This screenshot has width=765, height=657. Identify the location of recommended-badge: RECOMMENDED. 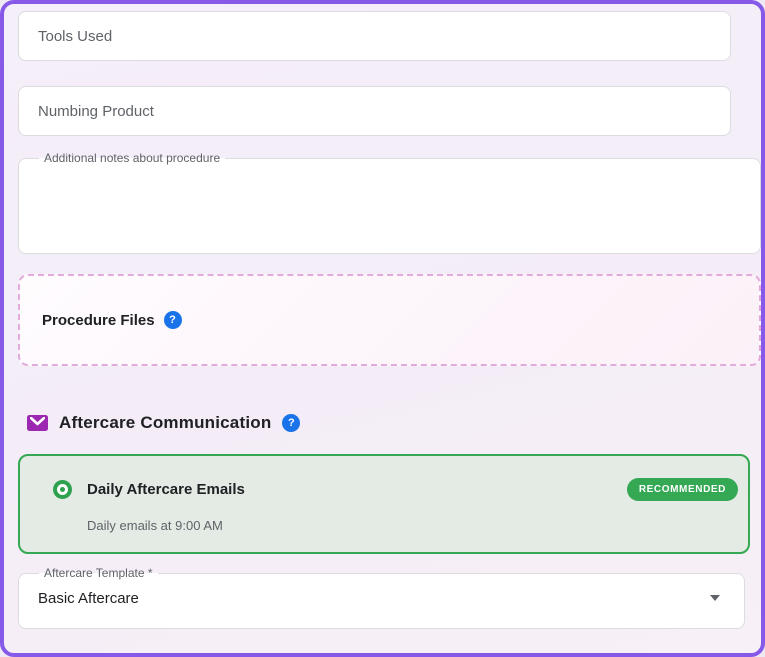
(682, 489).